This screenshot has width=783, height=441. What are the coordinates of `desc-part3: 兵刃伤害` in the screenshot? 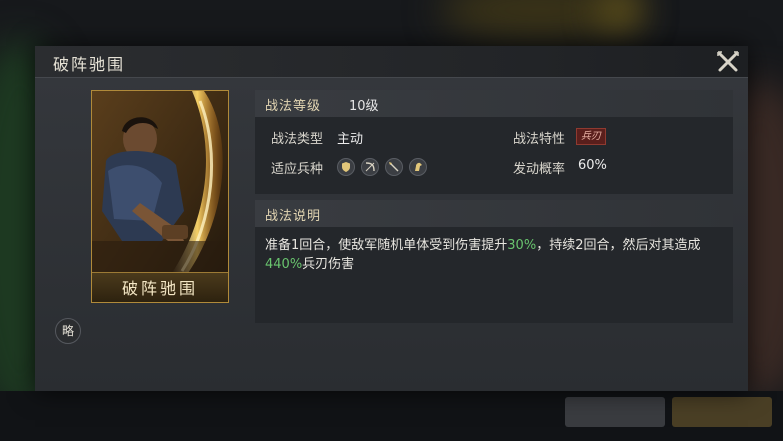 It's located at (328, 264).